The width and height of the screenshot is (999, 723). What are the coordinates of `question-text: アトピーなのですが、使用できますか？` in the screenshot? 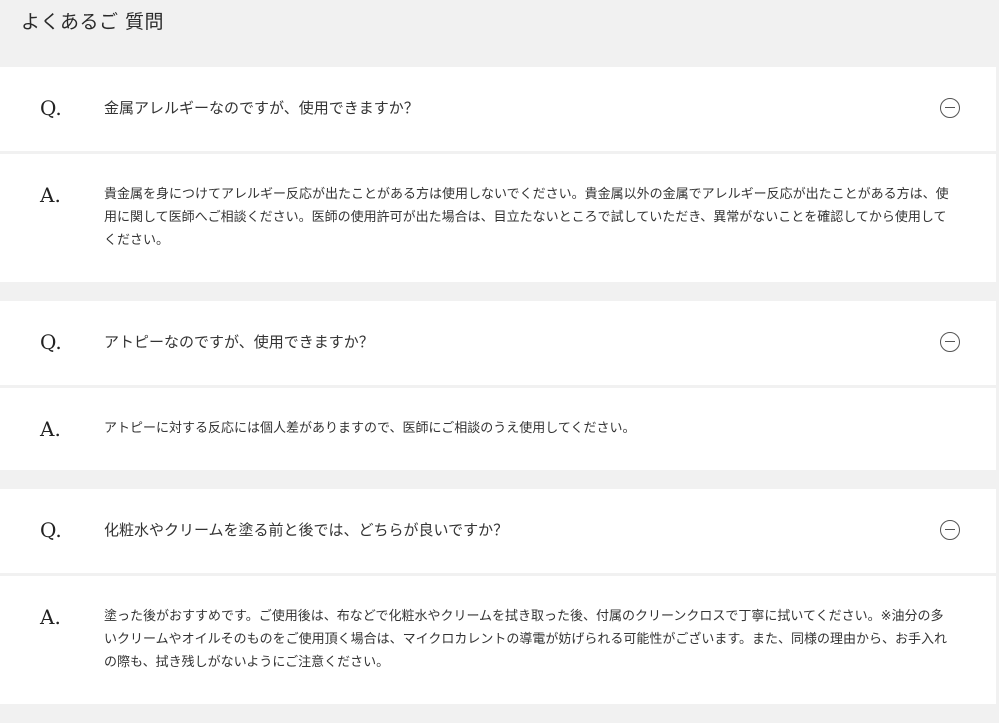 It's located at (239, 342).